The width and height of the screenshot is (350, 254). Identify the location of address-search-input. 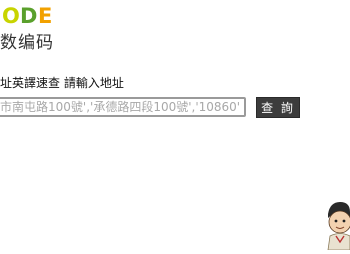
(123, 107).